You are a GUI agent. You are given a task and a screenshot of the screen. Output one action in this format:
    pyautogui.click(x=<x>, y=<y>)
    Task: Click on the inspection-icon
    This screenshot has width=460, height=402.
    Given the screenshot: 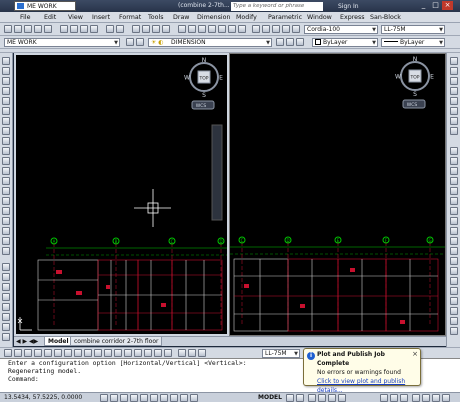 What is the action you would take?
    pyautogui.click(x=158, y=353)
    